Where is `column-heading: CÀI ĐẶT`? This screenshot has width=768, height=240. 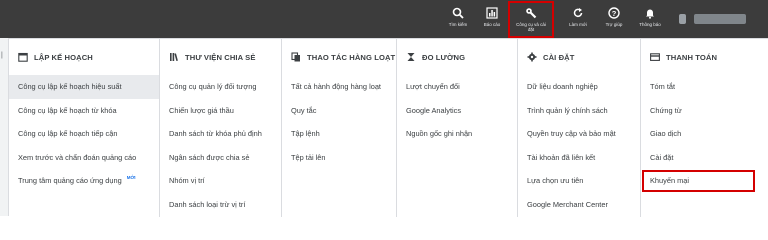 column-heading: CÀI ĐẶT is located at coordinates (559, 57).